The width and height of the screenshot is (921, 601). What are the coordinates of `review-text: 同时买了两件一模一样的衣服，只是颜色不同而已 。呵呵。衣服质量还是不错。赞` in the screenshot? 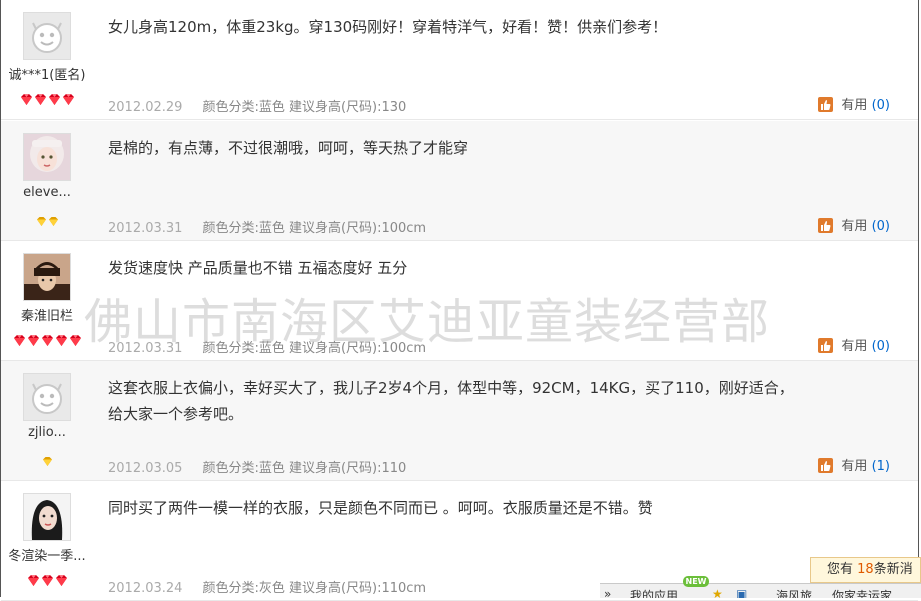 It's located at (380, 508).